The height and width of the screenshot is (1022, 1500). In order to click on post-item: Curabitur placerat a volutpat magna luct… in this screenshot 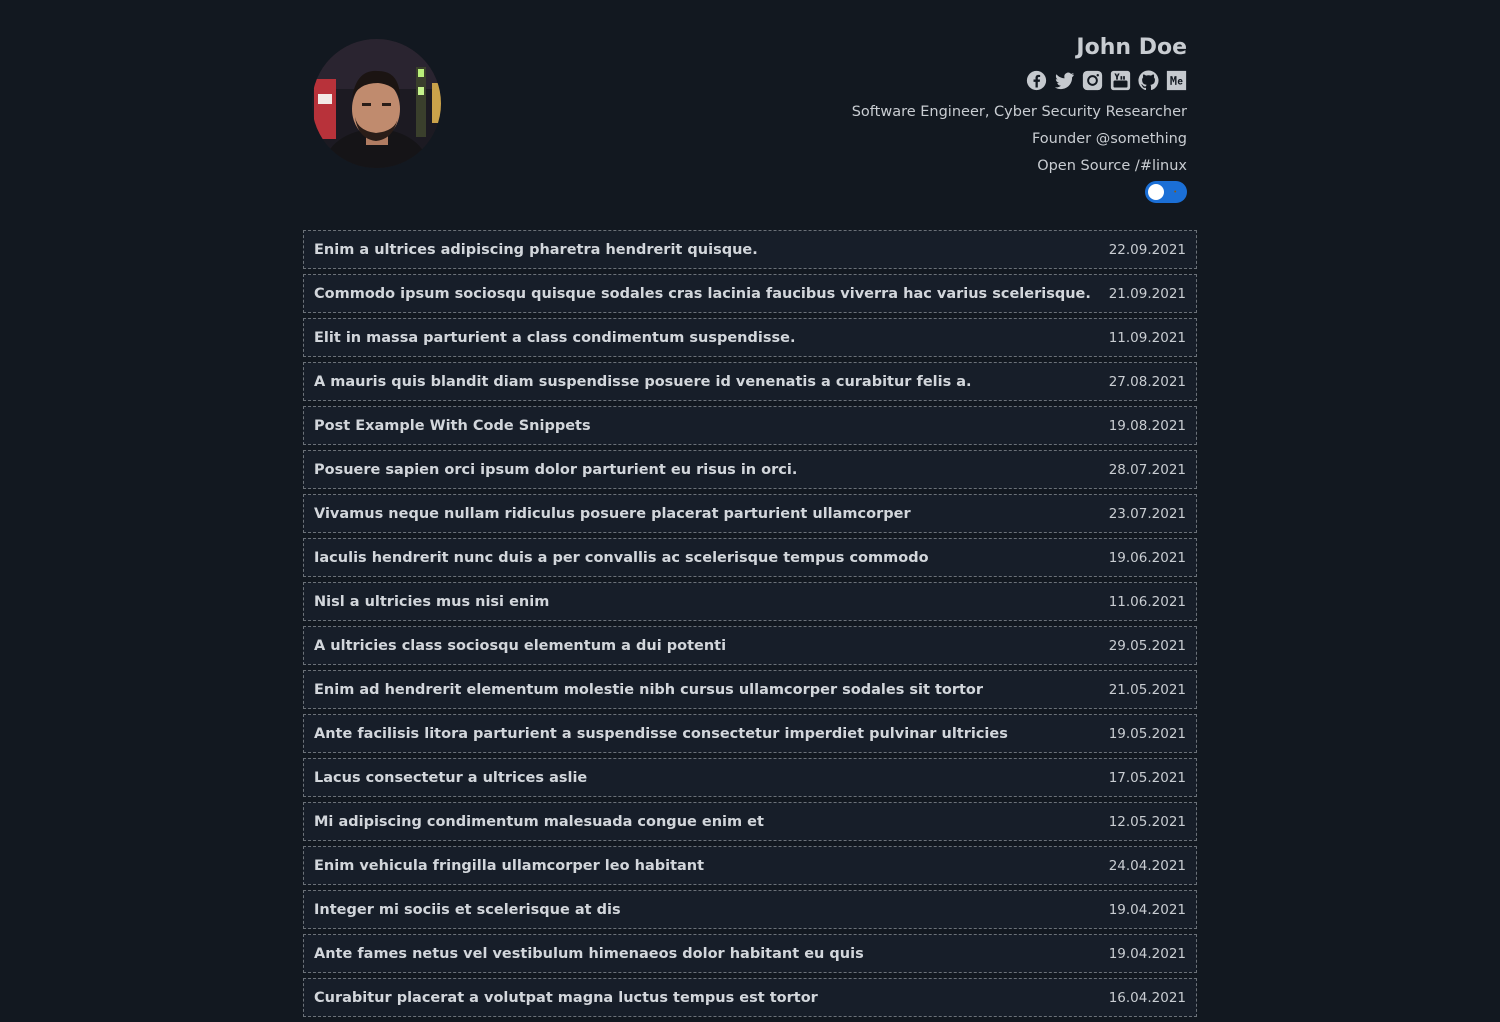, I will do `click(750, 997)`.